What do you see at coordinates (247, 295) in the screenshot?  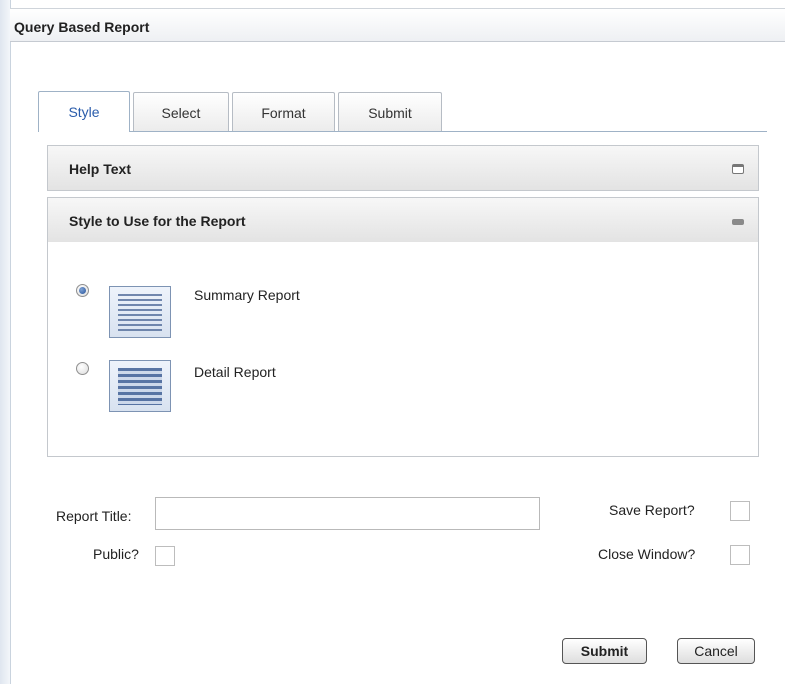 I see `summary-report-label: Summary Report` at bounding box center [247, 295].